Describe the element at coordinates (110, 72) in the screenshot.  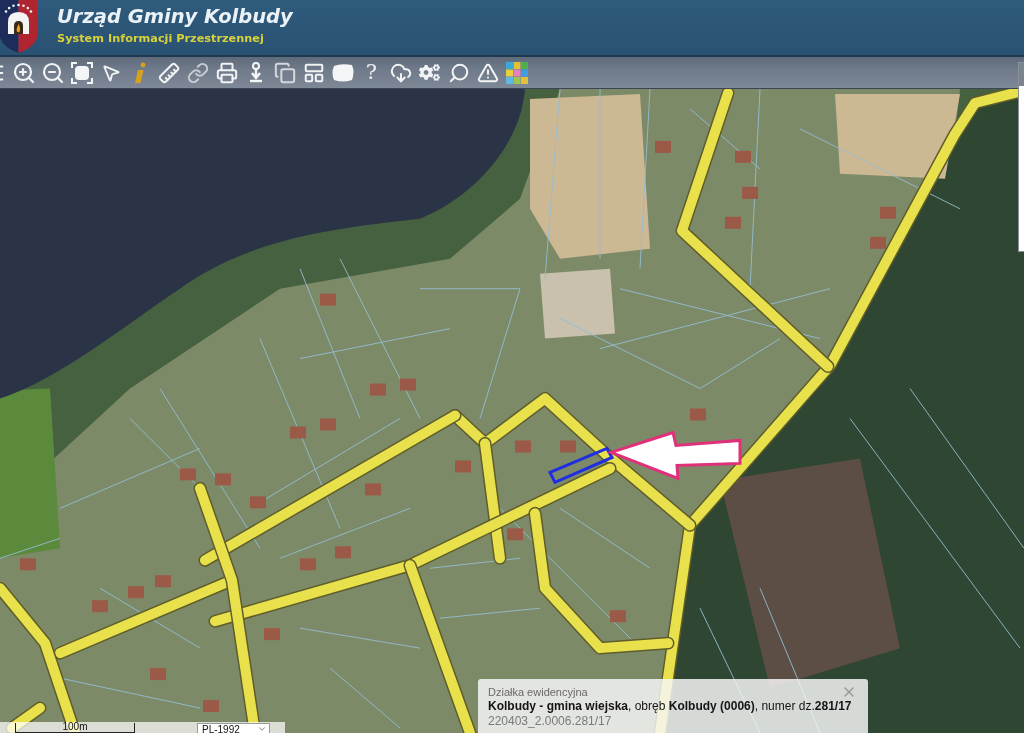
I see `cursor-icon` at that location.